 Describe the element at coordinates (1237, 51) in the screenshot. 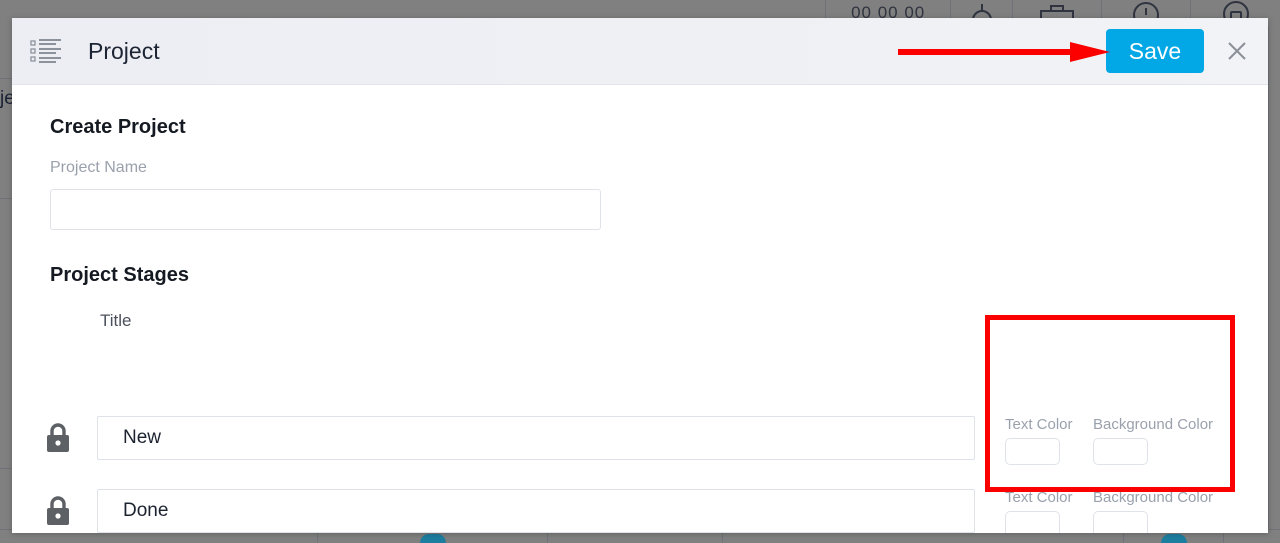

I see `close-icon` at that location.